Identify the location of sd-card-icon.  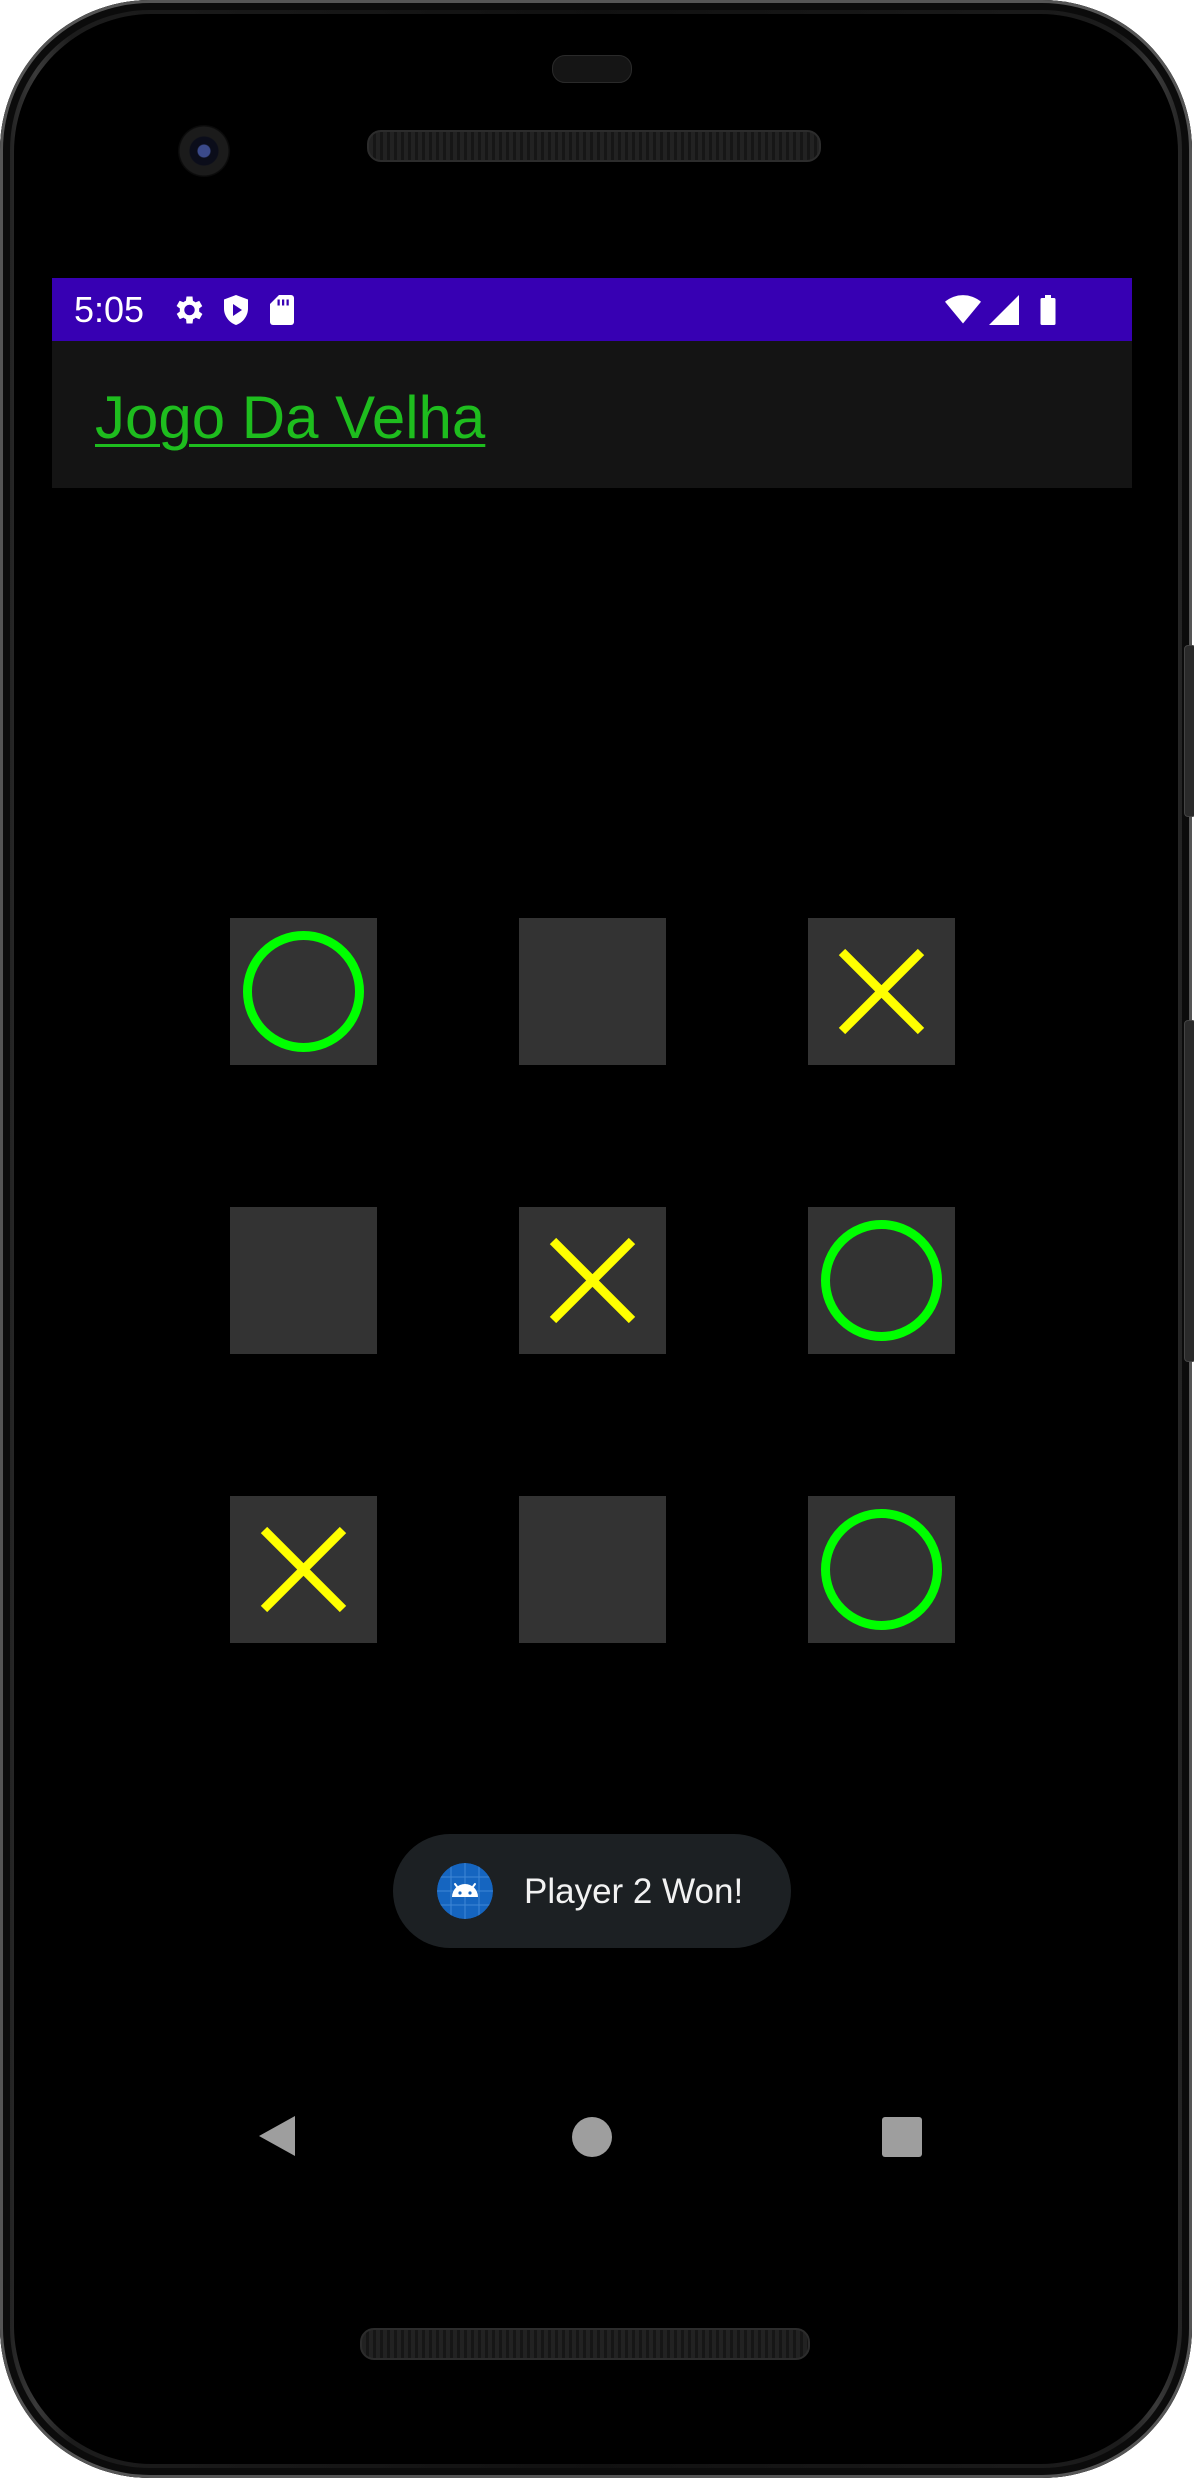
(282, 310).